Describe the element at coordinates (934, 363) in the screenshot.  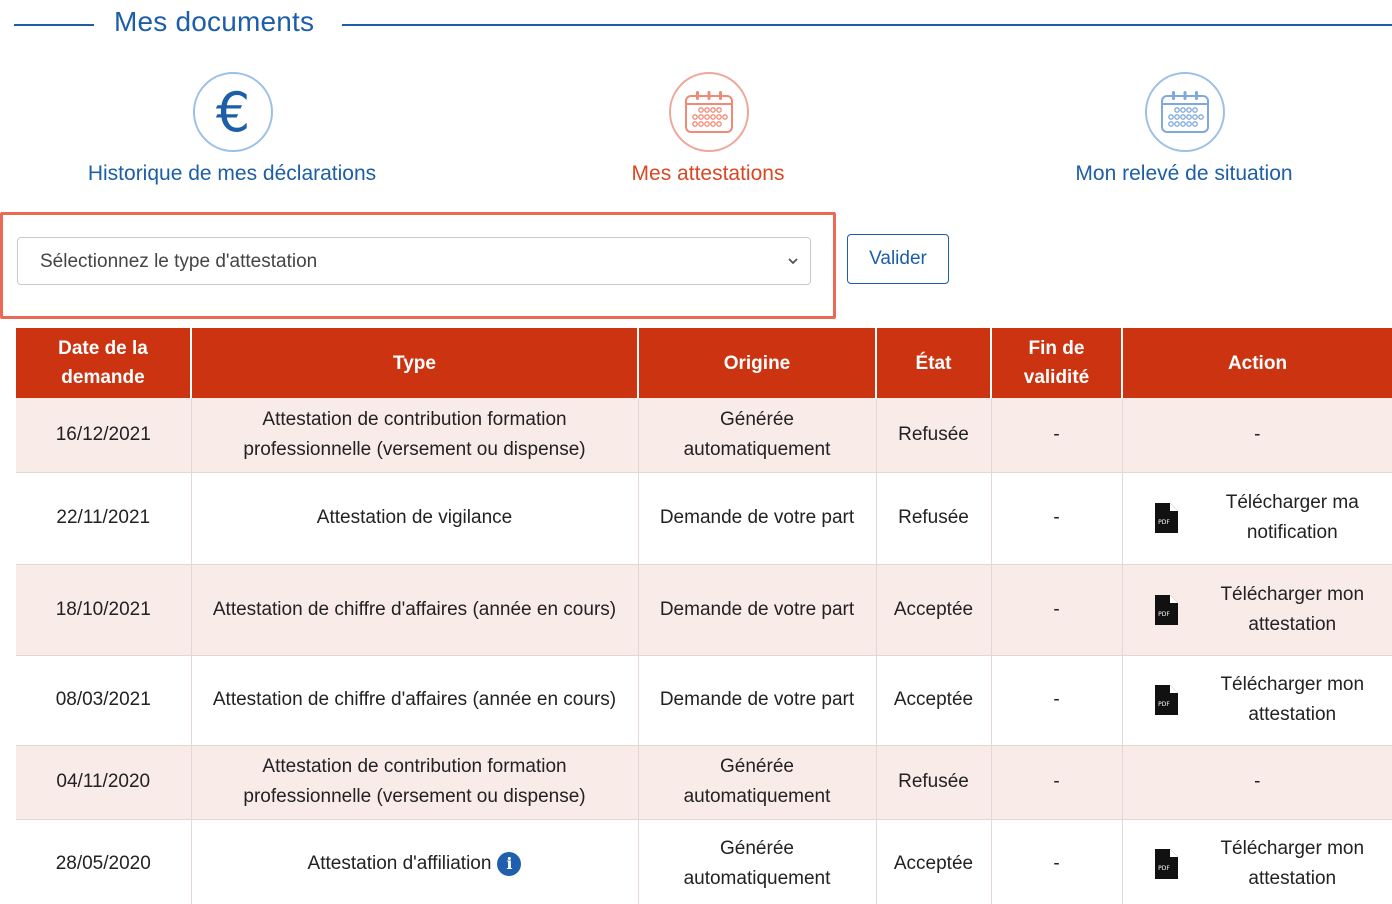
I see `column-header-state: État` at that location.